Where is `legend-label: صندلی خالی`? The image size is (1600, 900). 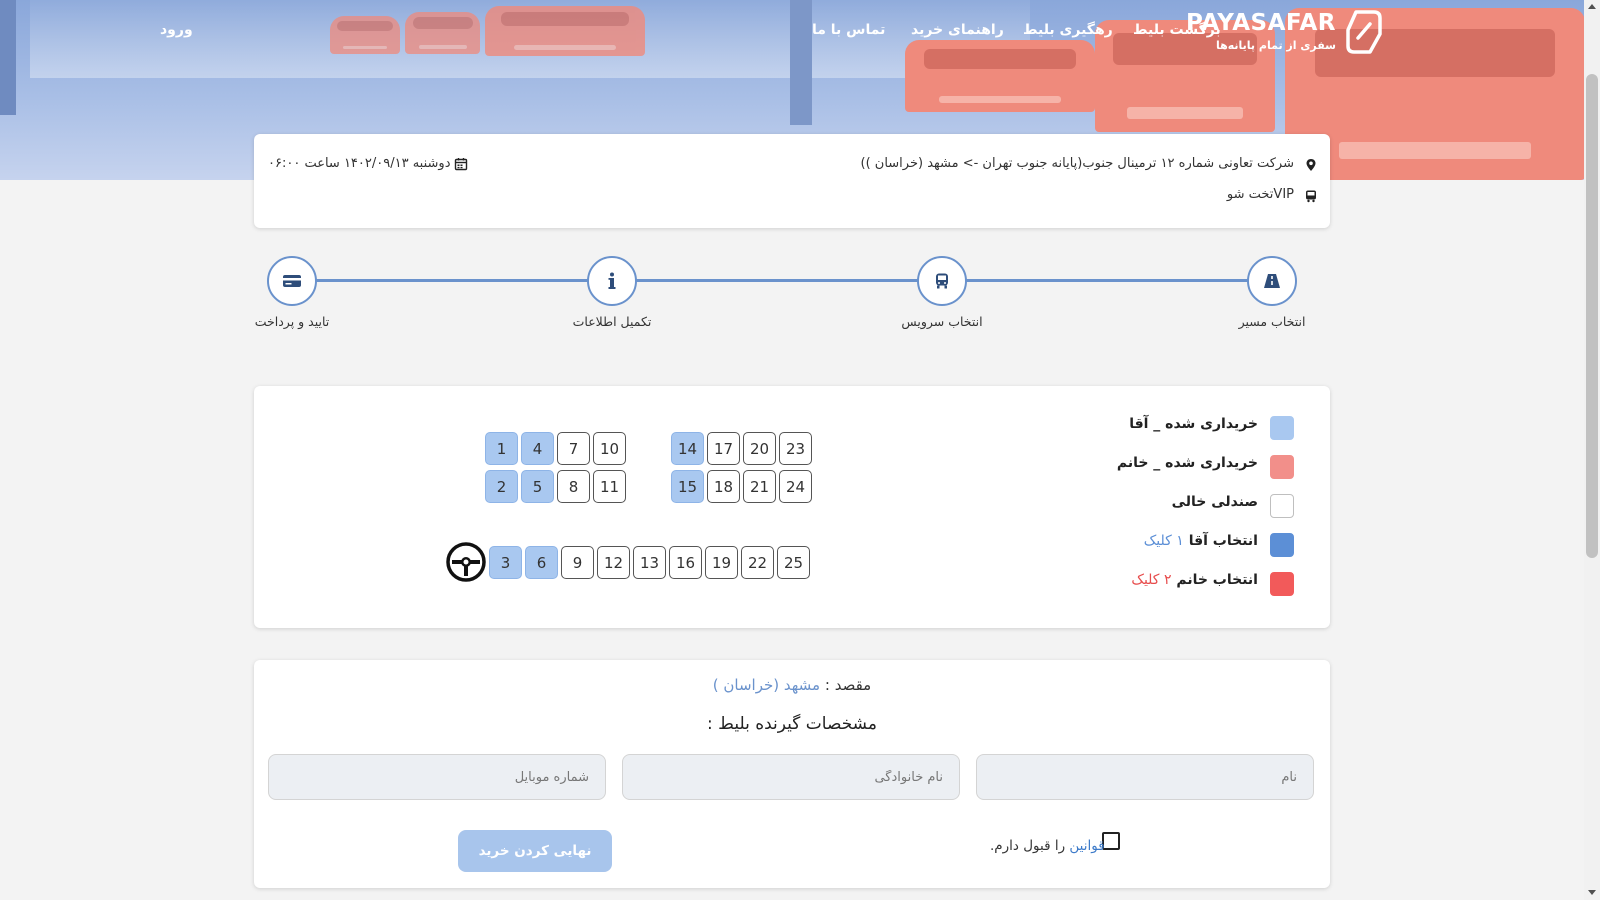 legend-label: صندلی خالی is located at coordinates (1214, 502).